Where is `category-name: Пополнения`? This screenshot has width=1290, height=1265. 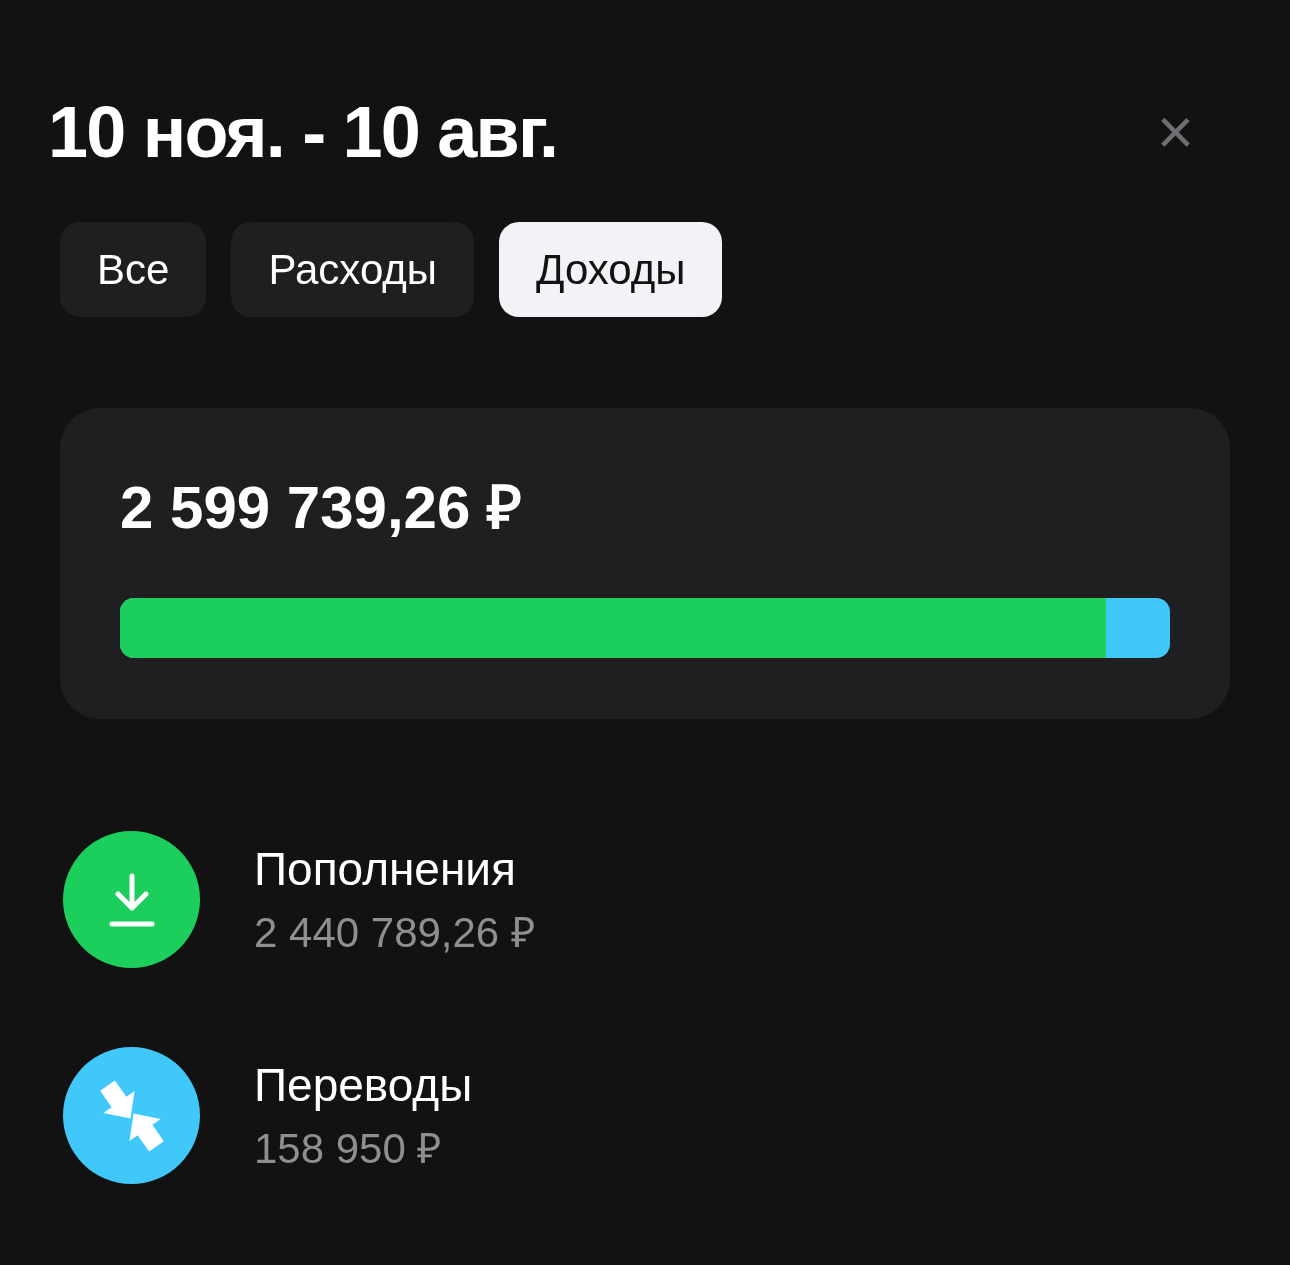
category-name: Пополнения is located at coordinates (385, 868).